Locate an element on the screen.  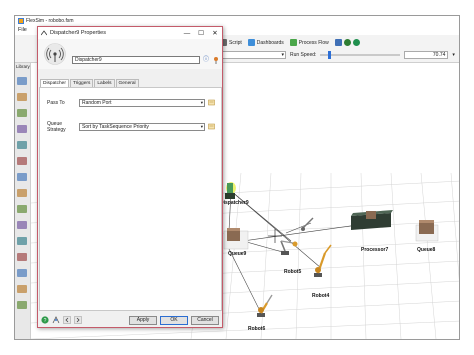
pass-to-value: Random Port is located at coordinates (97, 102).